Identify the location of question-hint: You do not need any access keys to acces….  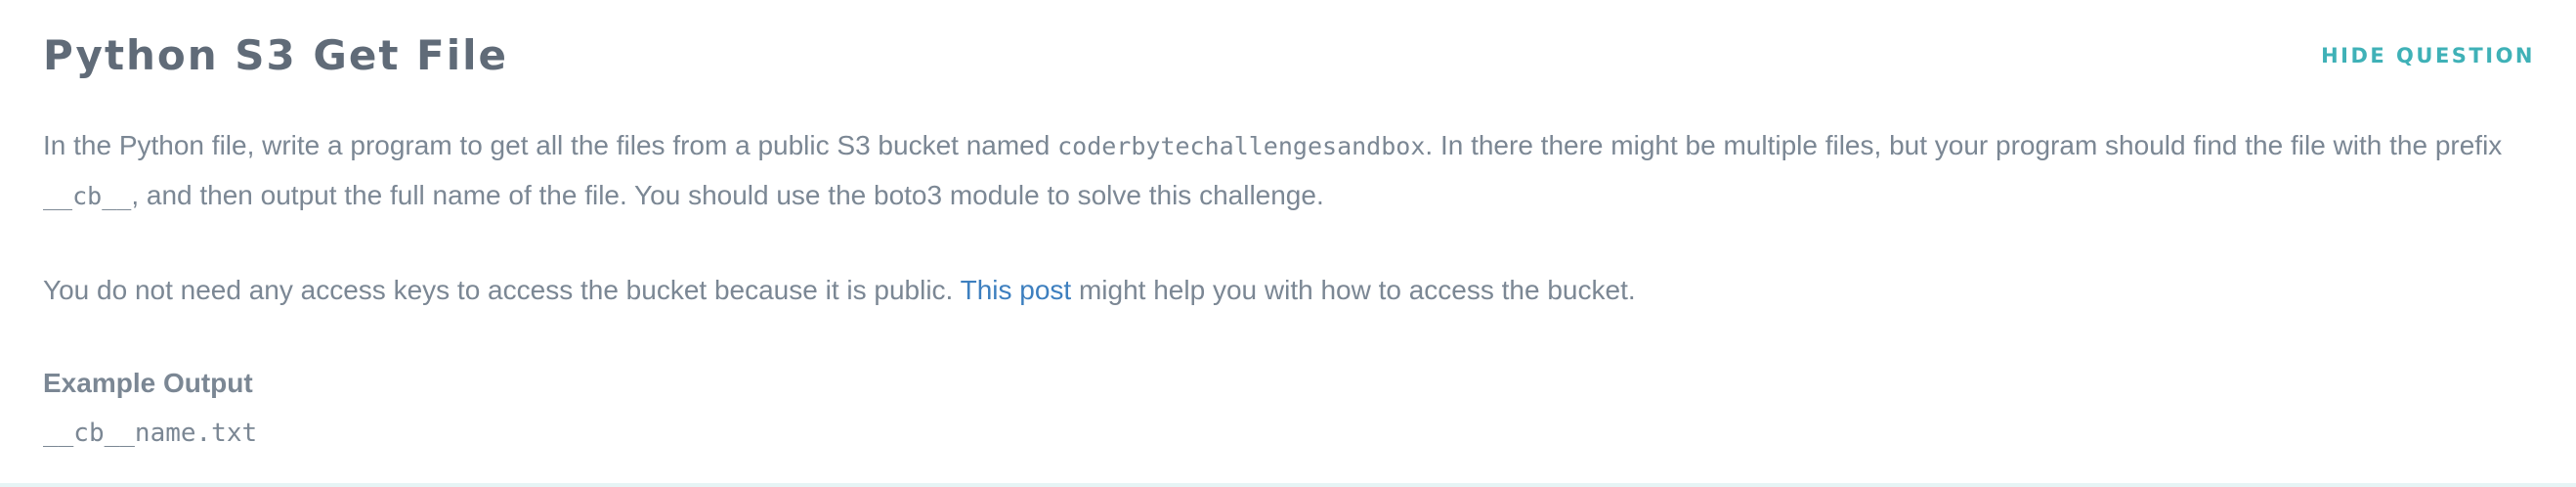
(1294, 290).